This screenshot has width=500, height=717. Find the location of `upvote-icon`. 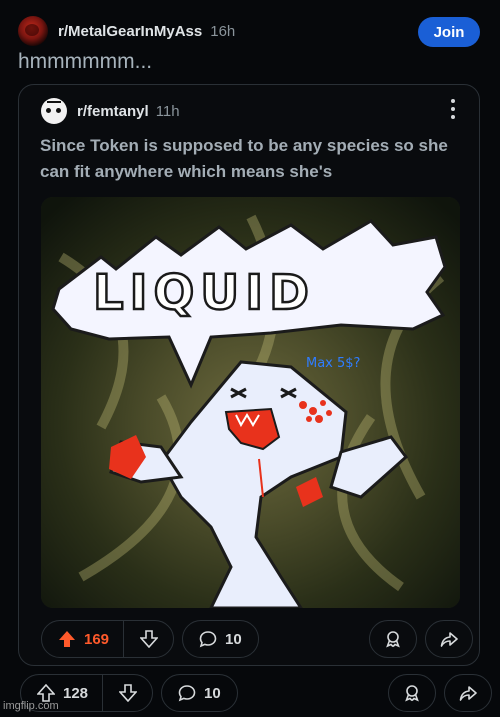

upvote-icon is located at coordinates (67, 639).